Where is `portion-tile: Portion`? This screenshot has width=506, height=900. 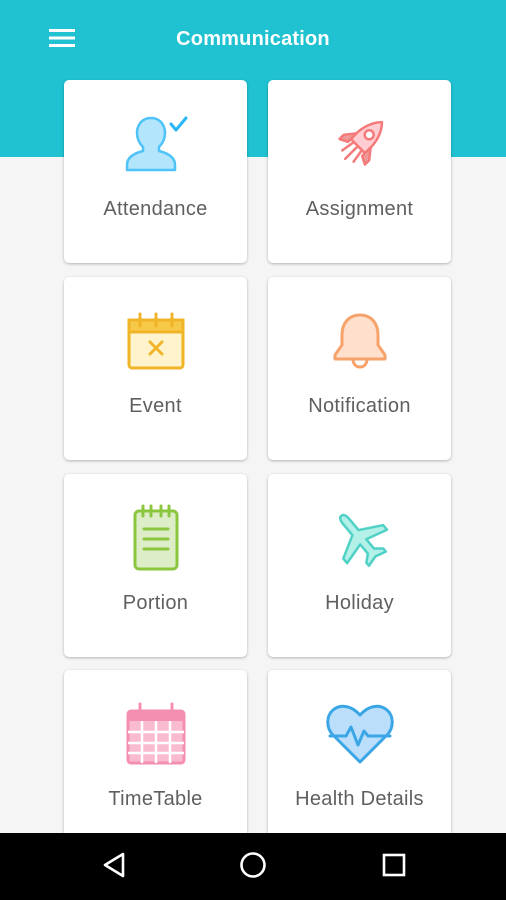 portion-tile: Portion is located at coordinates (155, 565).